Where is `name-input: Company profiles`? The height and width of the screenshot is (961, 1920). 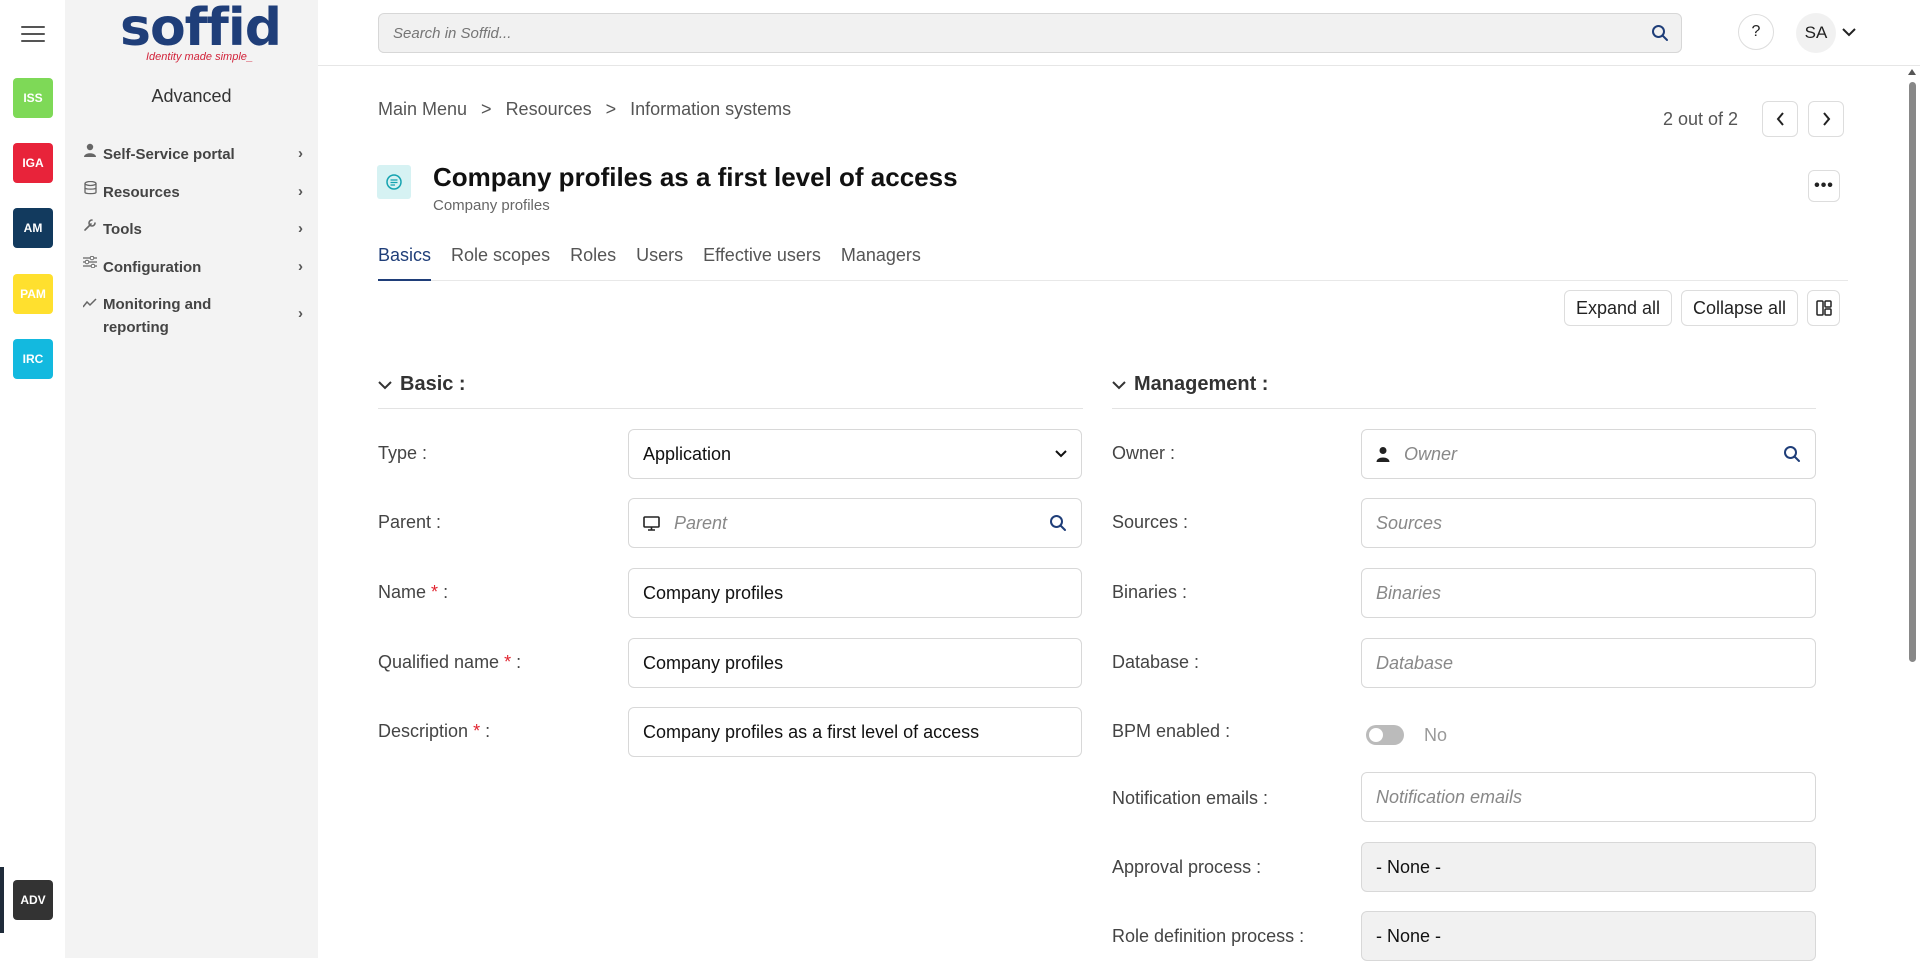
name-input: Company profiles is located at coordinates (855, 593).